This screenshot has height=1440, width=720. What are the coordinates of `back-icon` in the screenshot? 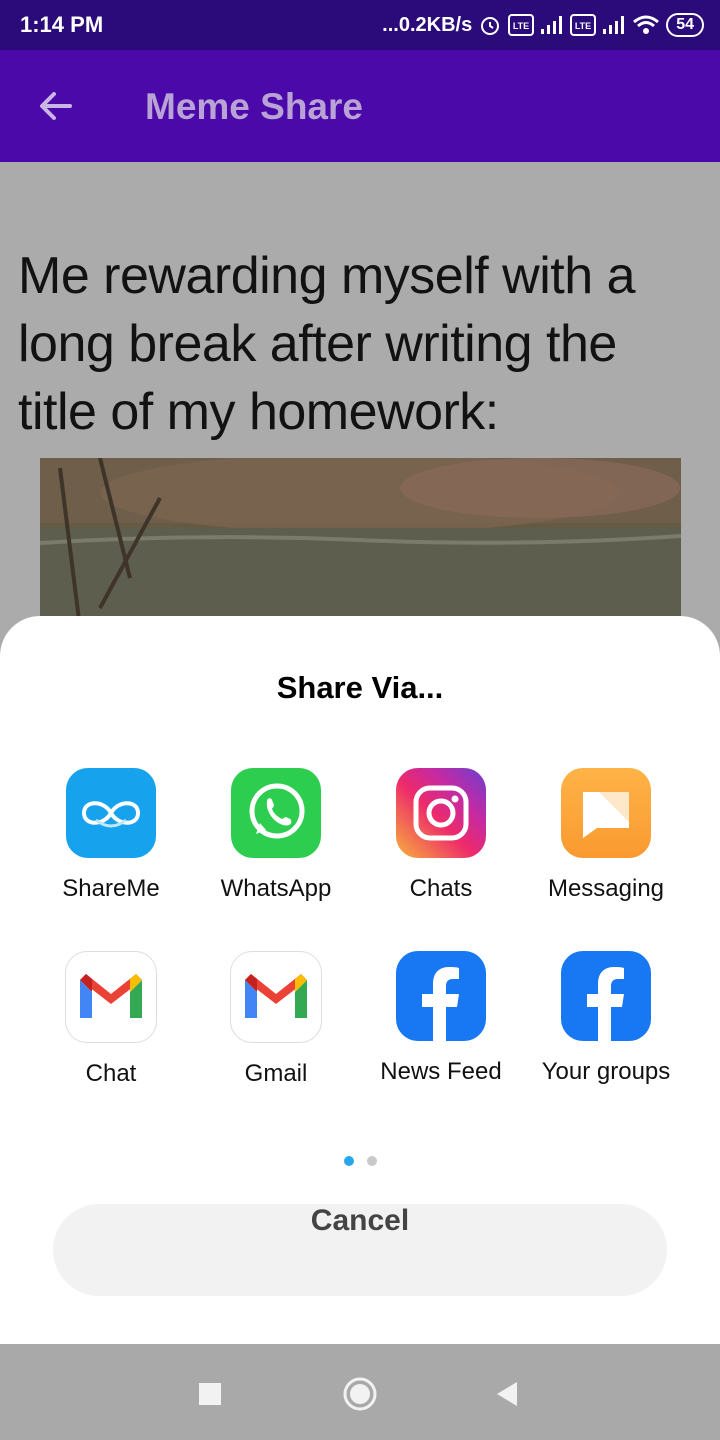 It's located at (508, 1394).